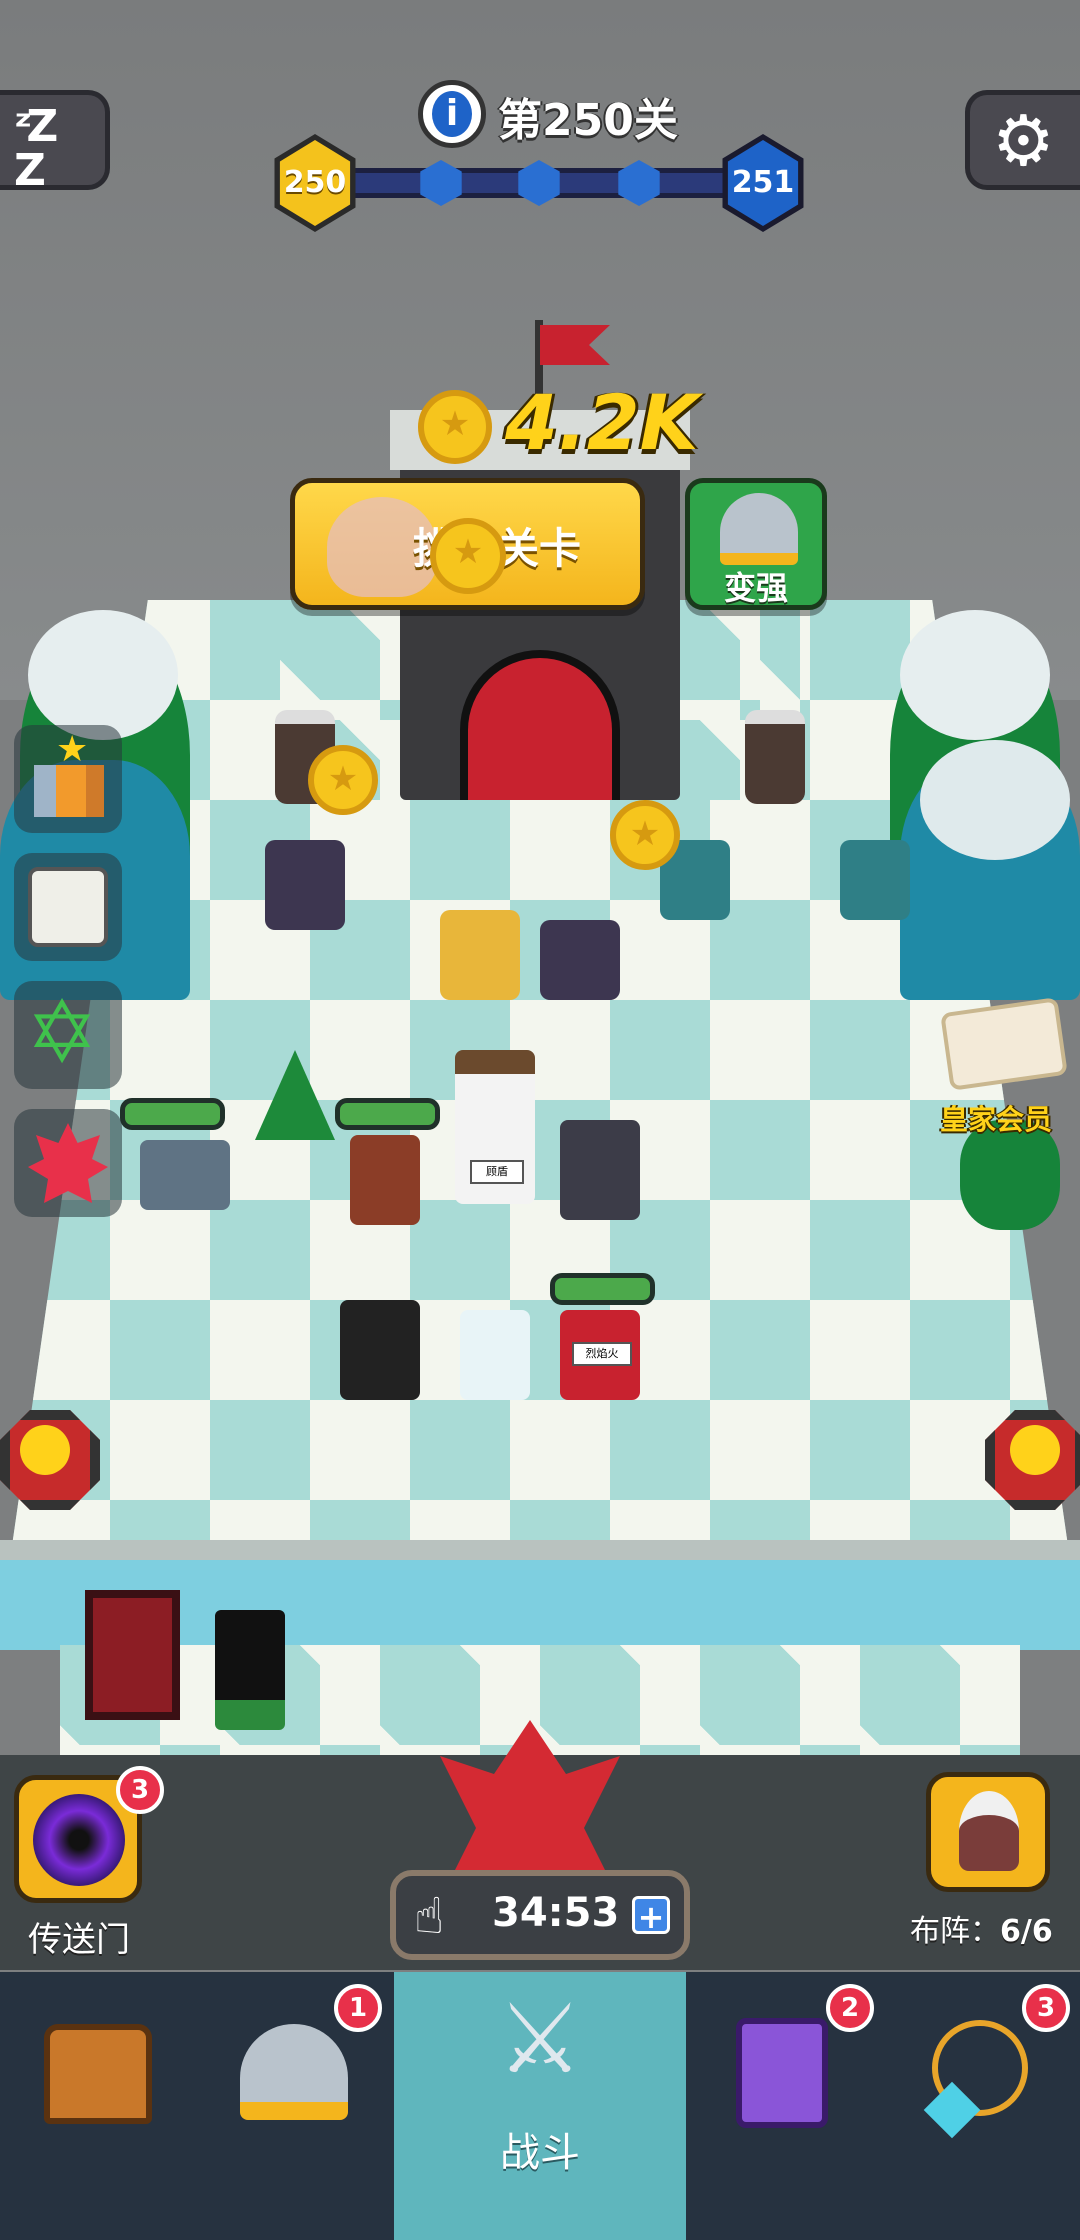 Image resolution: width=1080 pixels, height=2240 pixels. What do you see at coordinates (62, 1033) in the screenshot?
I see `hexagram-icon: ✡` at bounding box center [62, 1033].